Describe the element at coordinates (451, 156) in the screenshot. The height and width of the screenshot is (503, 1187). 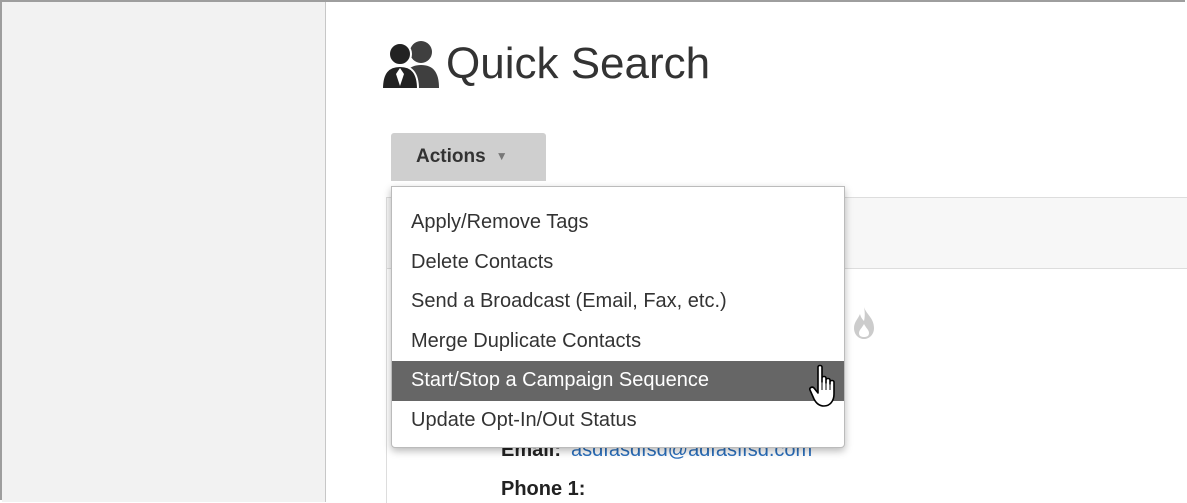
I see `actions-button-label: Actions` at that location.